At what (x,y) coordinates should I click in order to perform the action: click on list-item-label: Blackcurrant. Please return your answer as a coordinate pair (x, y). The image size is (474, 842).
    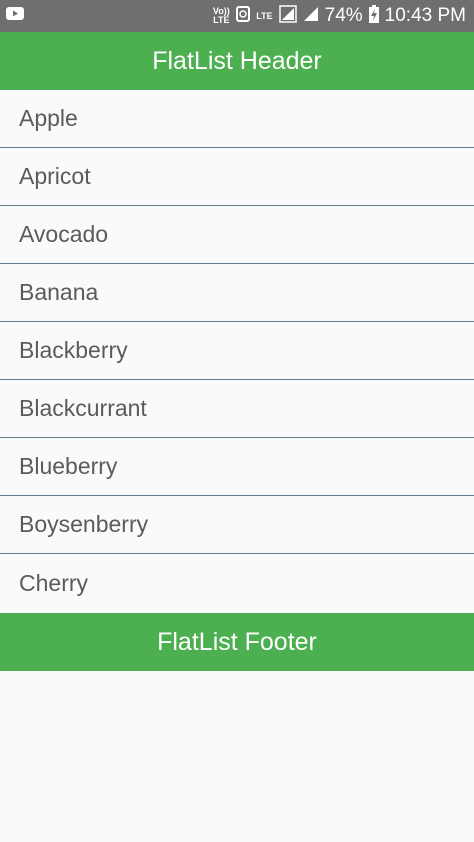
    Looking at the image, I should click on (83, 408).